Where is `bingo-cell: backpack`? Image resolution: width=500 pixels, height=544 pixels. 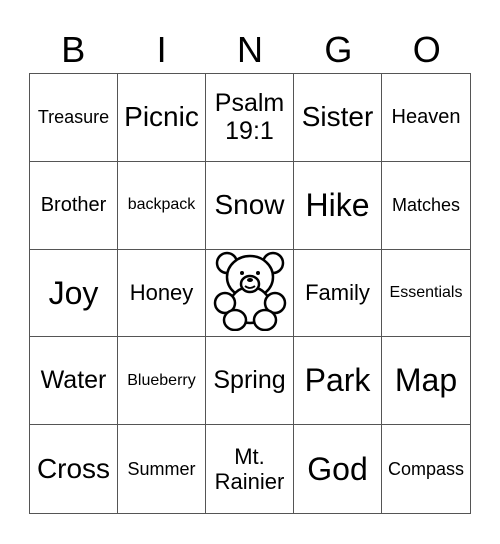
bingo-cell: backpack is located at coordinates (162, 205).